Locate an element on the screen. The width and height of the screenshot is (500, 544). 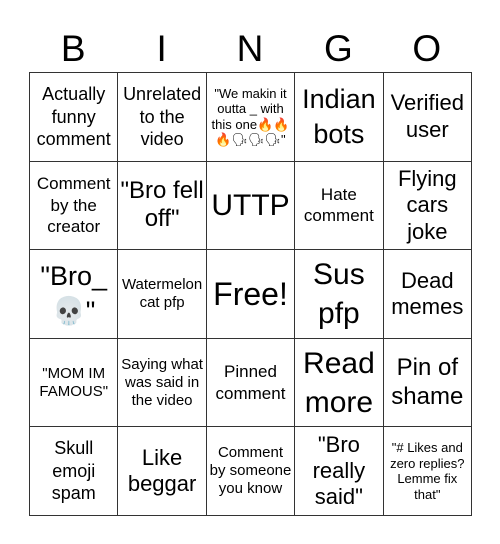
cell-text: "Bro really said" is located at coordinates (339, 470).